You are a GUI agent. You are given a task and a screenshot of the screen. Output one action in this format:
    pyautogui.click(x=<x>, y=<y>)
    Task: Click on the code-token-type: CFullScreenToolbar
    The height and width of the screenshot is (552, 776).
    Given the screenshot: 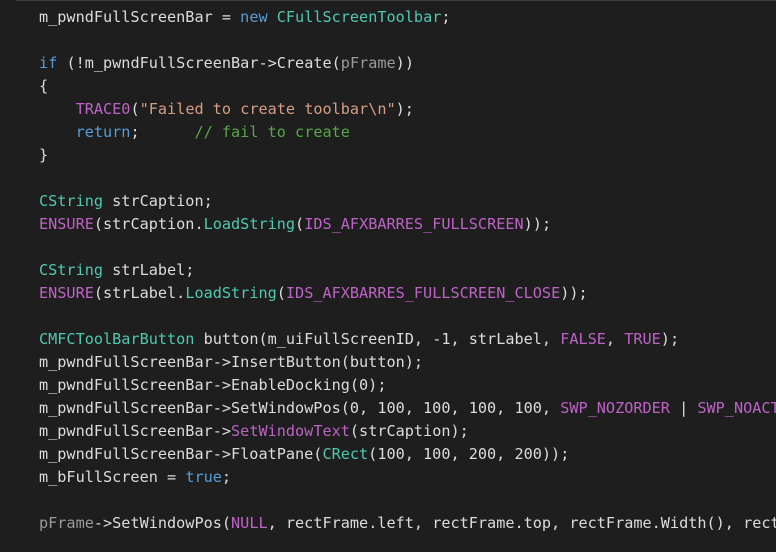 What is the action you would take?
    pyautogui.click(x=359, y=17)
    